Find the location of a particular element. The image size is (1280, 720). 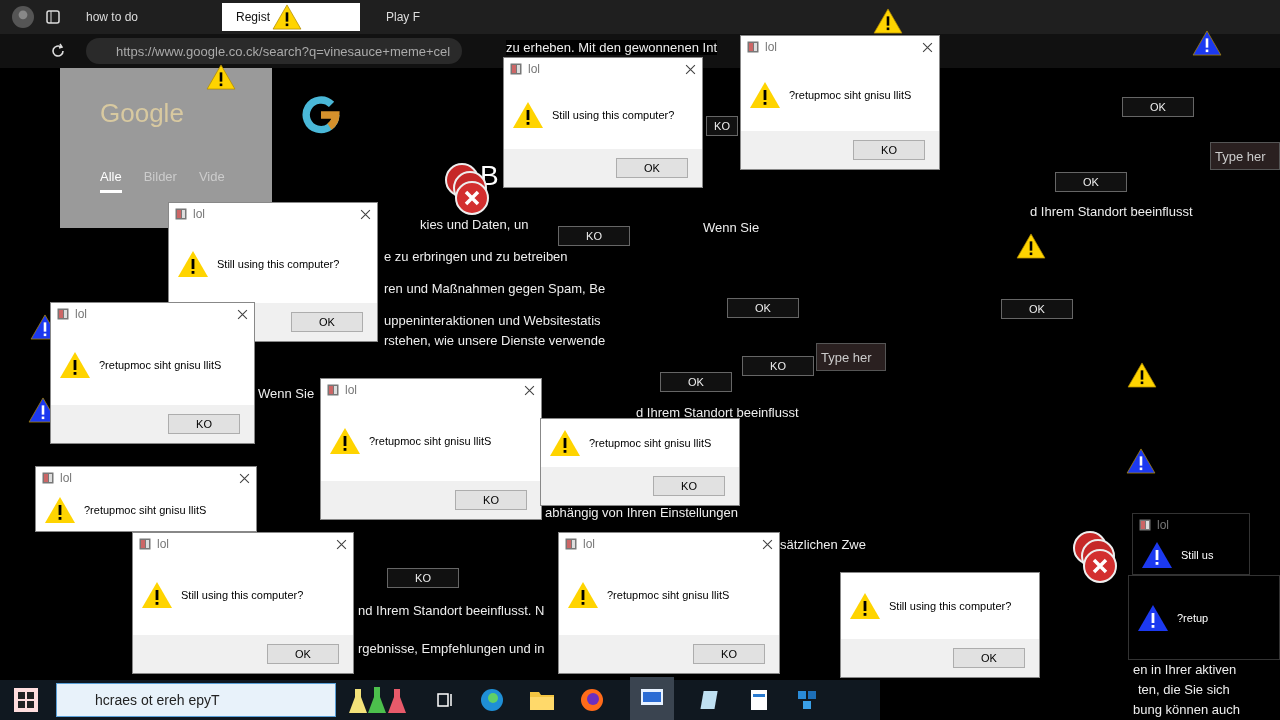

task-view-icon is located at coordinates (445, 700).